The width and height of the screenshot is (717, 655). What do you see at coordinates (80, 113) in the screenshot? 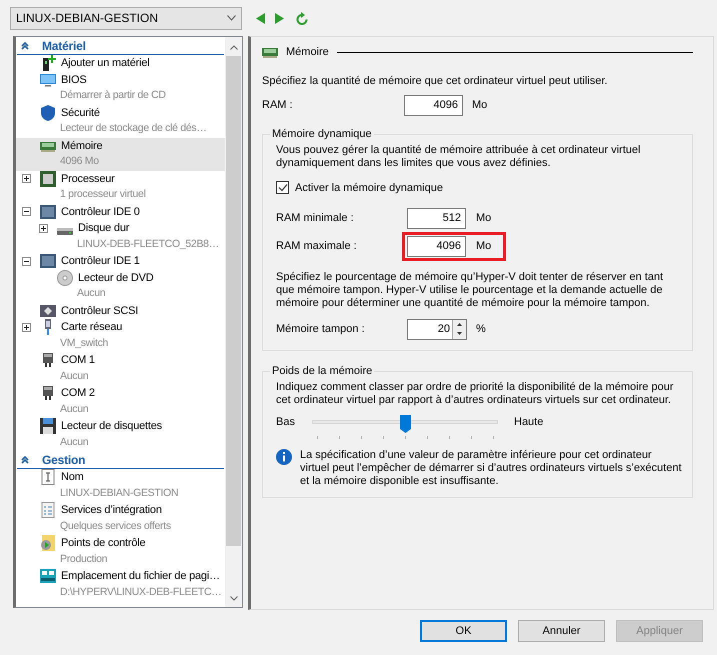
I see `item-label: Sécurité` at bounding box center [80, 113].